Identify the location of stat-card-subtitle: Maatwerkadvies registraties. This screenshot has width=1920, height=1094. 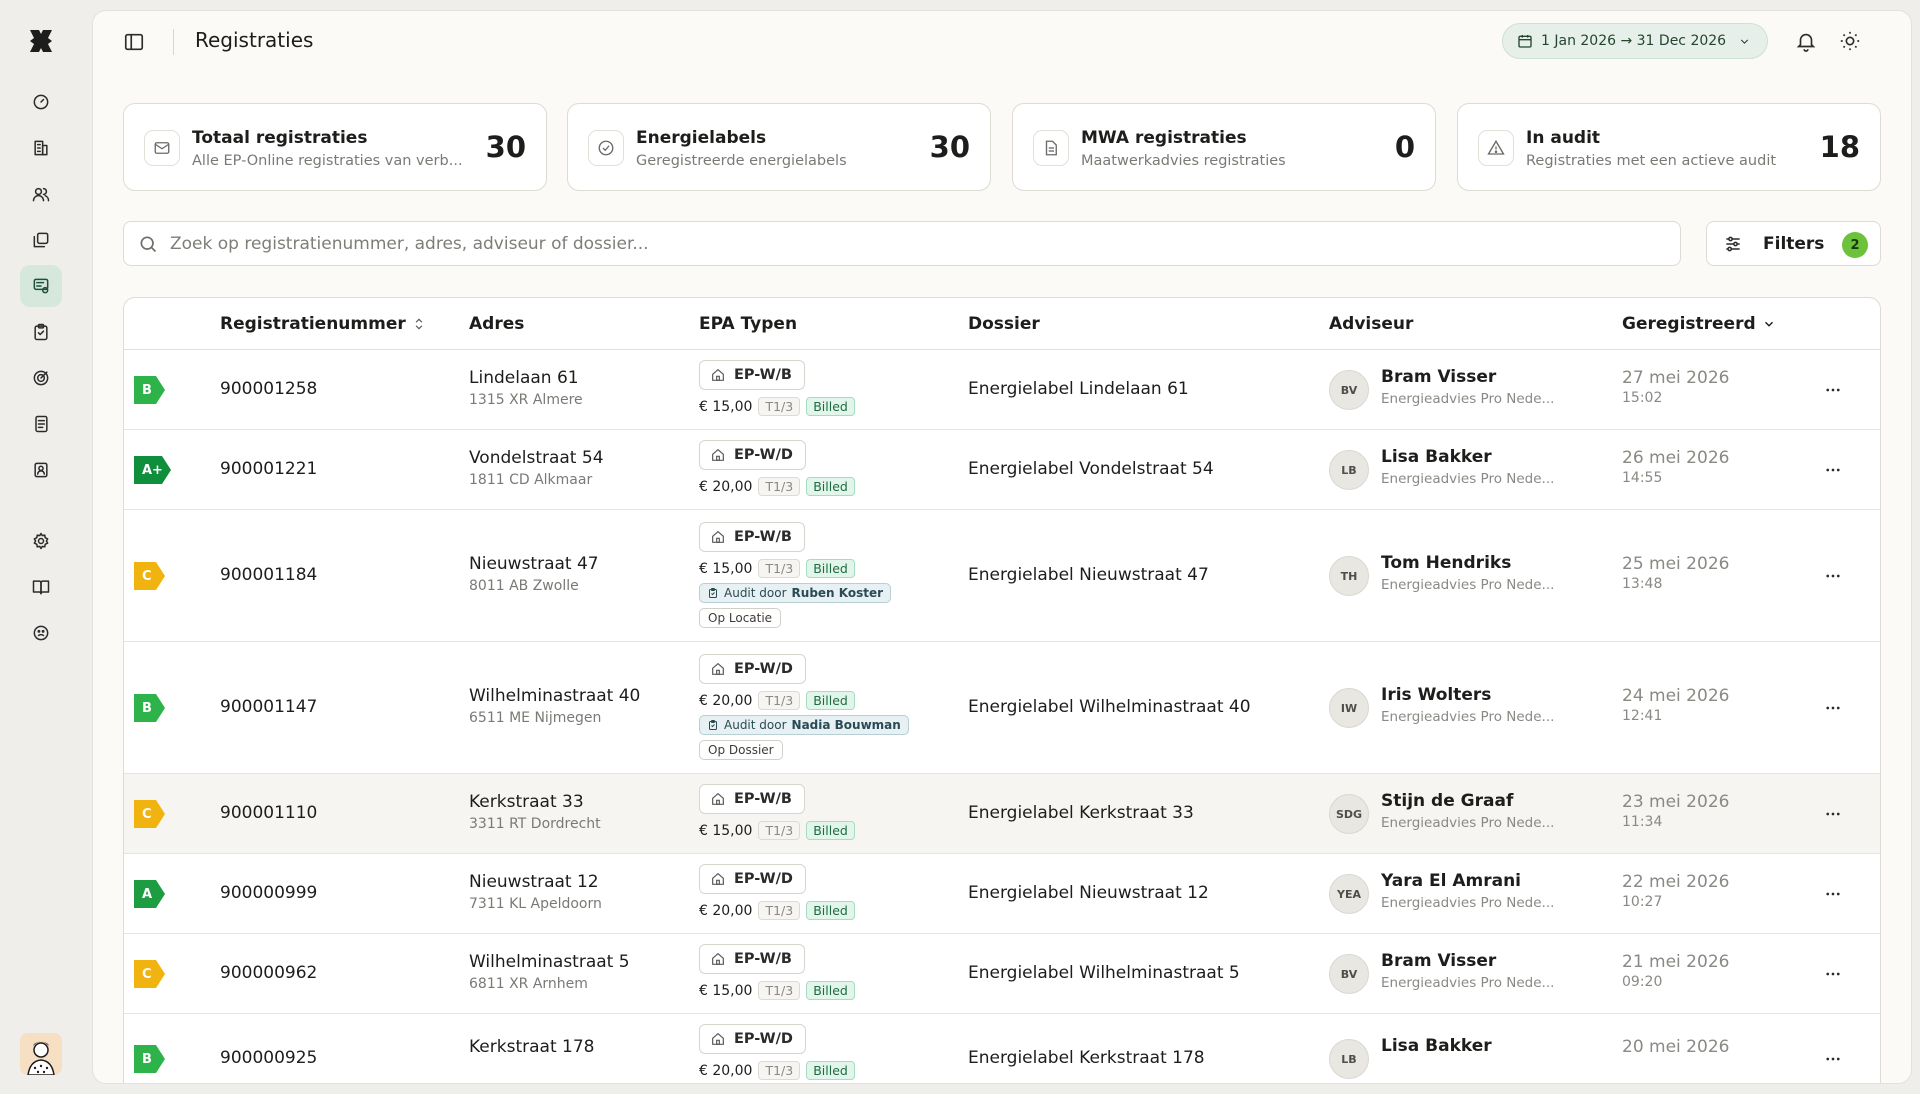
(1183, 161).